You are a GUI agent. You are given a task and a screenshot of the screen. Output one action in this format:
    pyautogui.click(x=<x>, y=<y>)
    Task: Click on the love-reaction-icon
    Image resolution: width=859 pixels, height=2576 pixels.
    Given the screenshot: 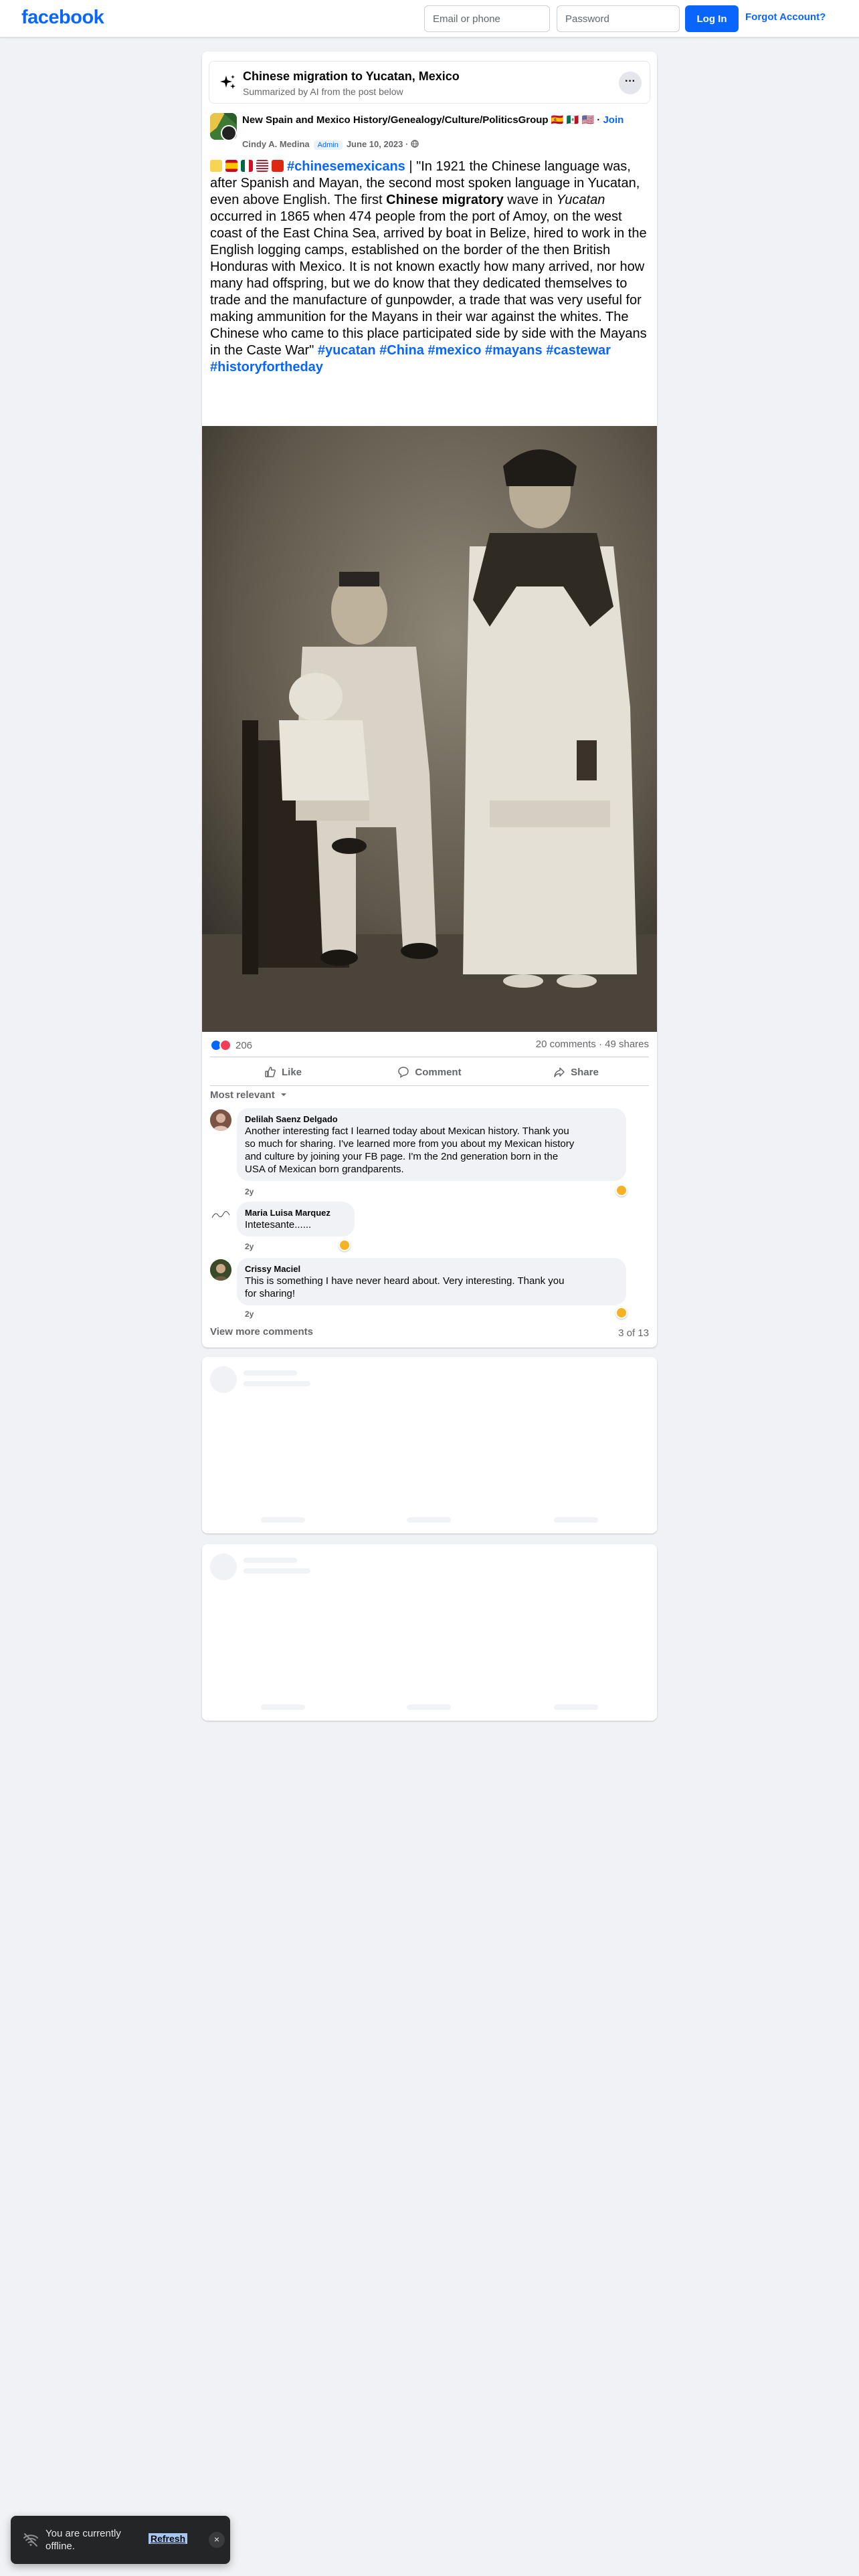 What is the action you would take?
    pyautogui.click(x=225, y=1045)
    